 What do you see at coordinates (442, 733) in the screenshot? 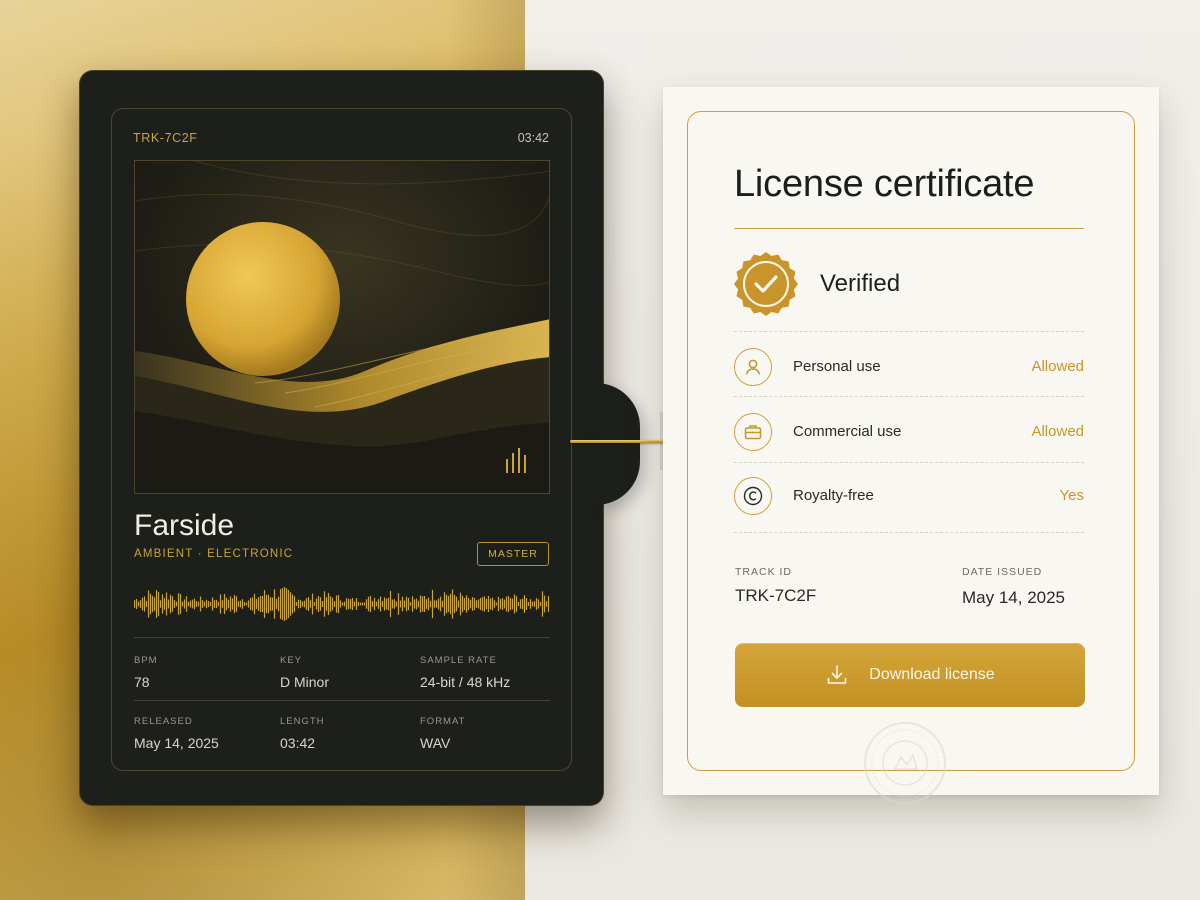
I see `meta-format: FORMAT WAV` at bounding box center [442, 733].